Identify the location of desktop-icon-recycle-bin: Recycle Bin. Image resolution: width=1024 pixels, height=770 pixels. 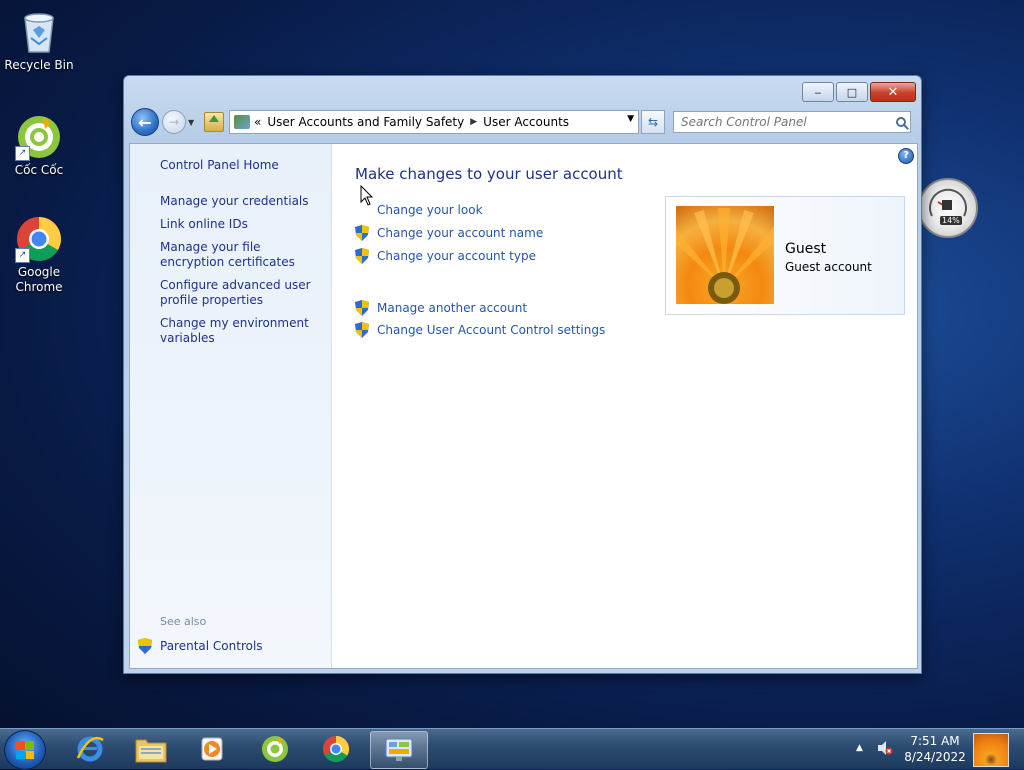
(39, 40).